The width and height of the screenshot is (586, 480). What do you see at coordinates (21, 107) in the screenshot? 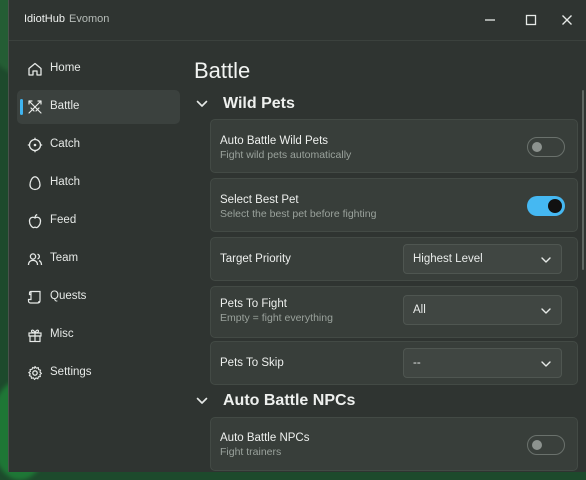
I see `active-indicator` at bounding box center [21, 107].